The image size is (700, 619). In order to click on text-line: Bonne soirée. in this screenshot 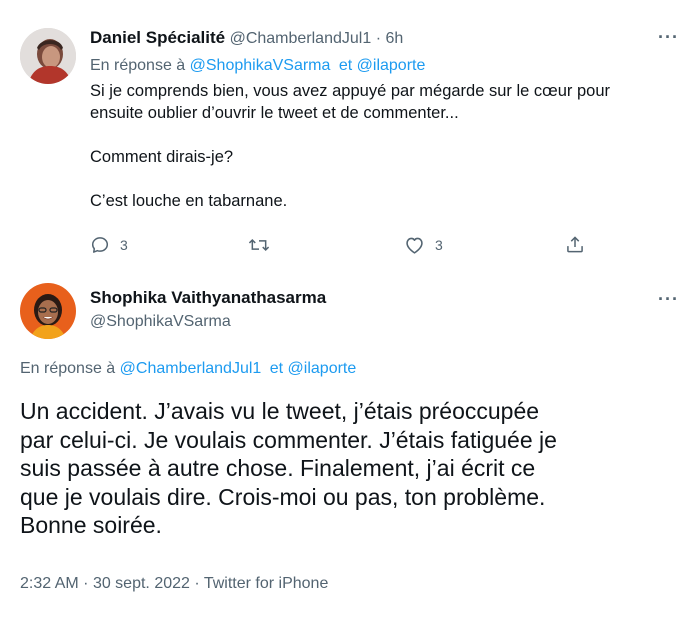, I will do `click(91, 525)`.